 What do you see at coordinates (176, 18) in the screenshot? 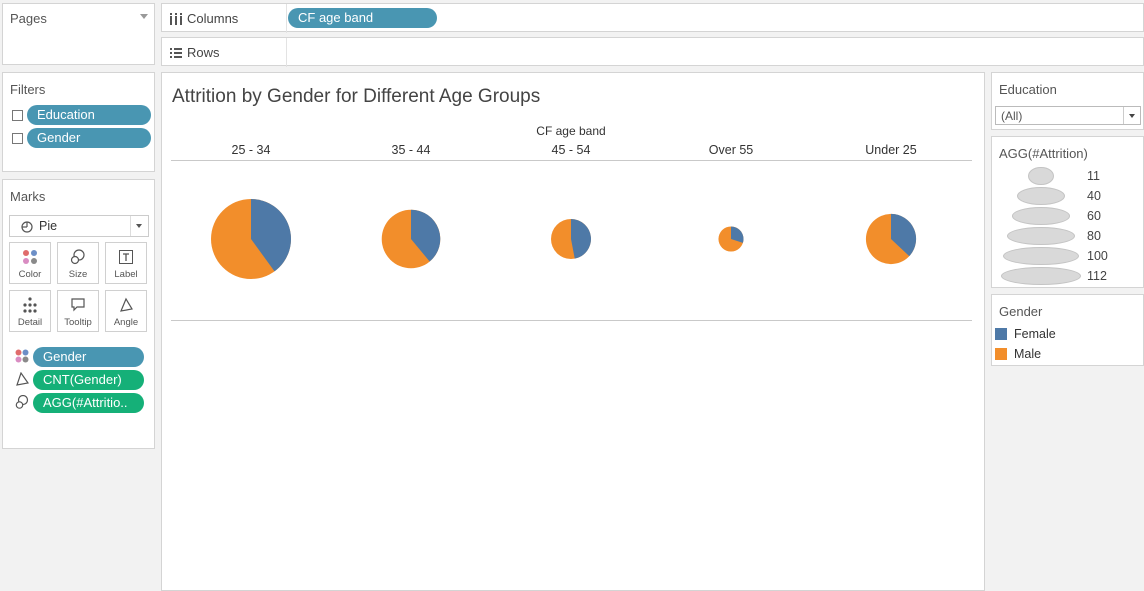
I see `columns-icon` at bounding box center [176, 18].